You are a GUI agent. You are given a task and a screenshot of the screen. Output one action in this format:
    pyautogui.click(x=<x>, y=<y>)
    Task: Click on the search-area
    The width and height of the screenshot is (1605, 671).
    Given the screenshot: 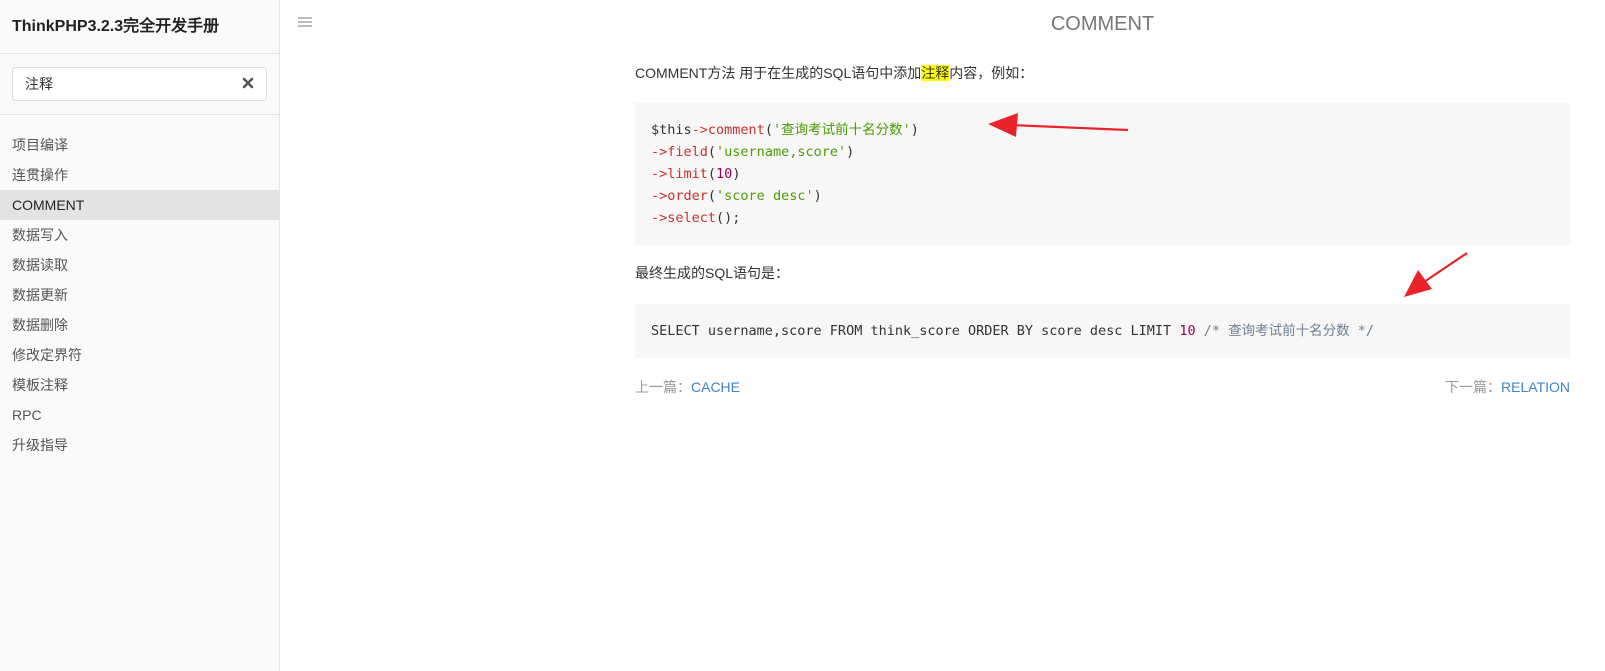 What is the action you would take?
    pyautogui.click(x=139, y=84)
    